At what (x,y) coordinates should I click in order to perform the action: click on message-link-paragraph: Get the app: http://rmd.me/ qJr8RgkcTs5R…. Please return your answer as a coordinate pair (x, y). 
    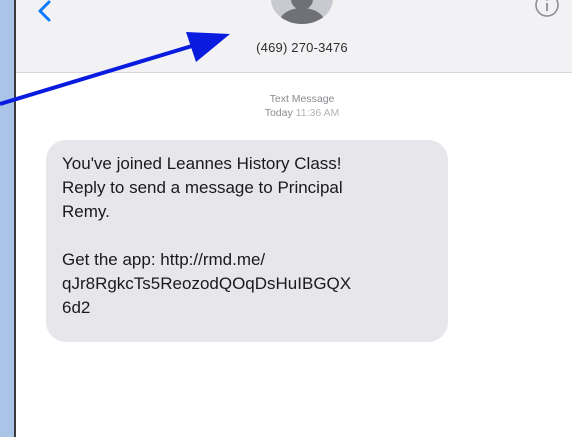
    Looking at the image, I should click on (247, 284).